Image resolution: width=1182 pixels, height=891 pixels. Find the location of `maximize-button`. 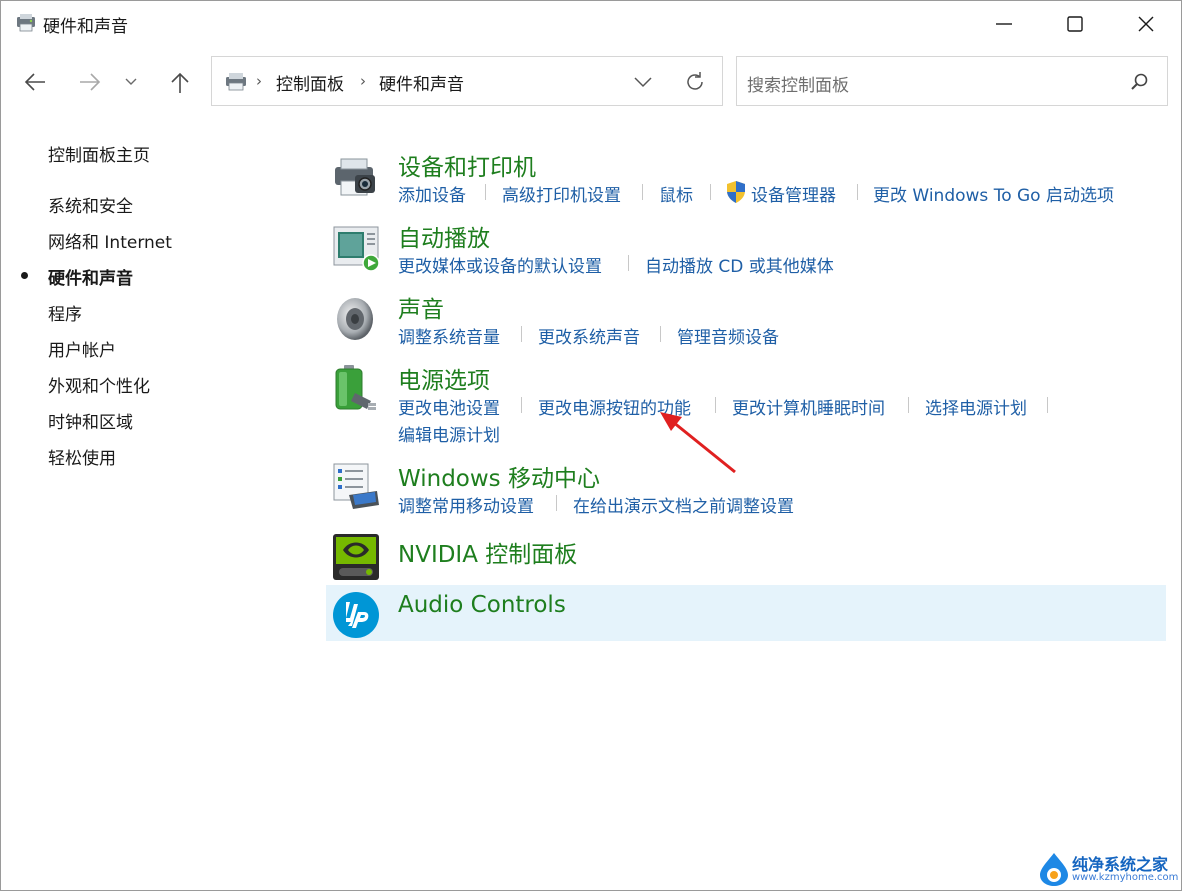

maximize-button is located at coordinates (1075, 24).